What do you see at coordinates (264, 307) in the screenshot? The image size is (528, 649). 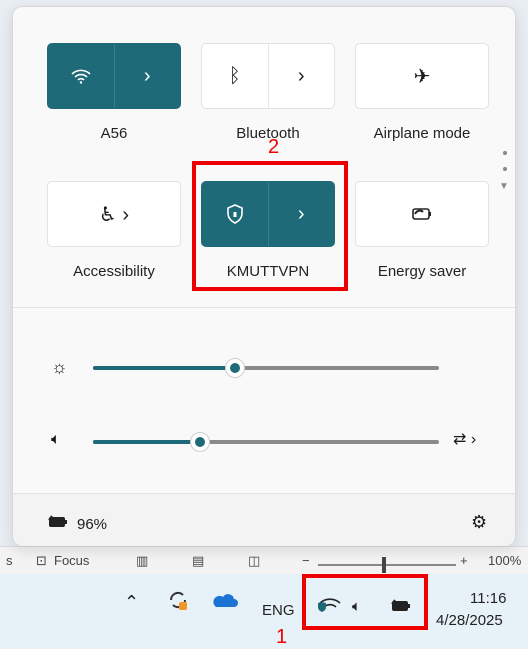 I see `section-divider` at bounding box center [264, 307].